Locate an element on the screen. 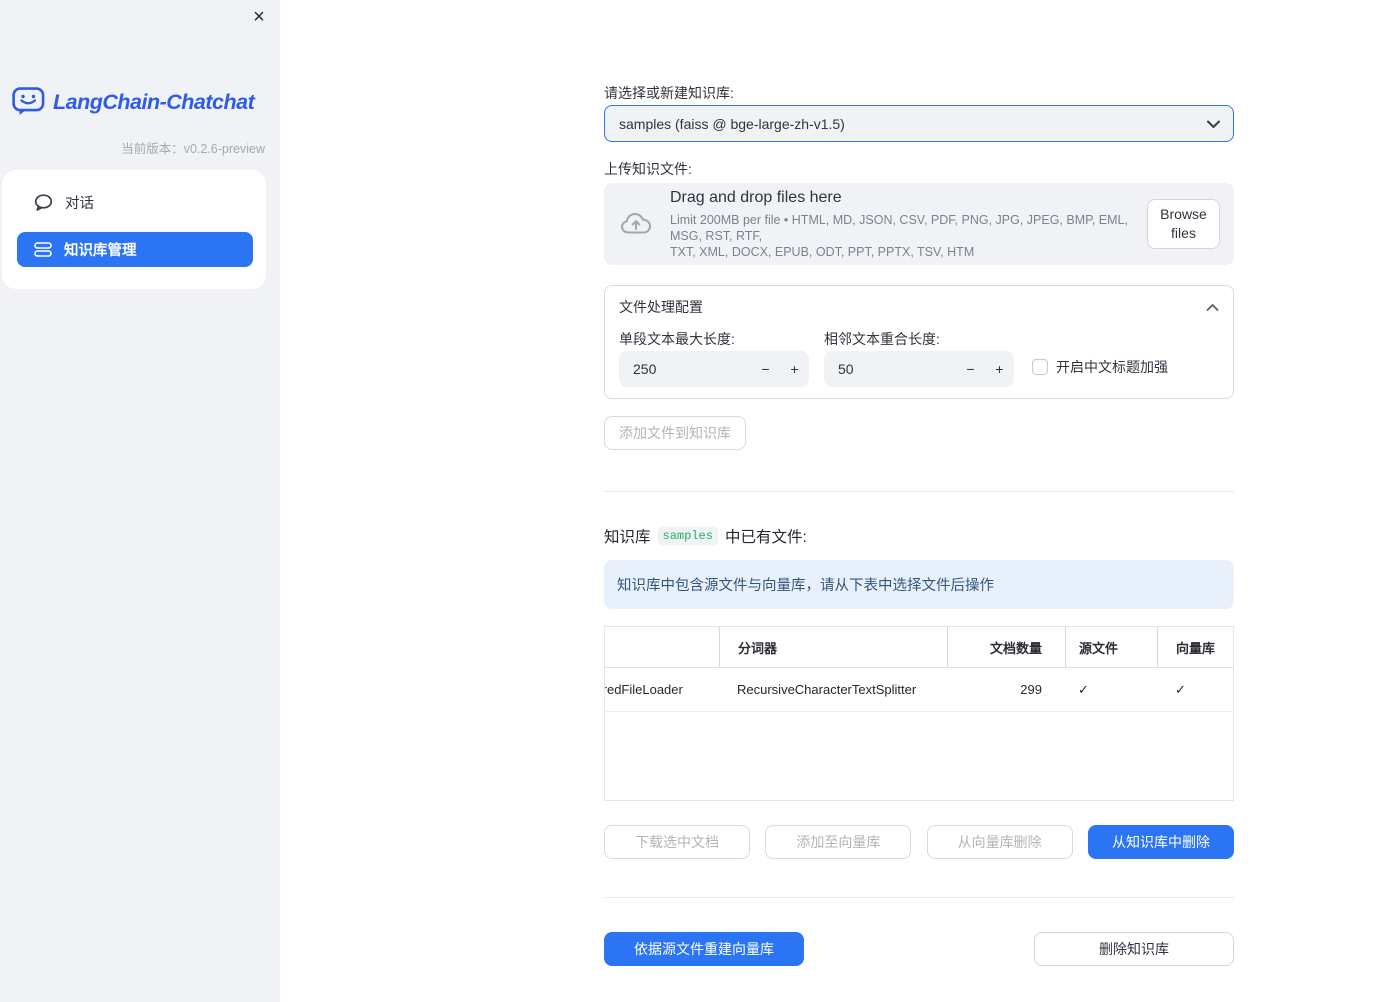 The height and width of the screenshot is (1002, 1380). cell-source-file-check: ✓ is located at coordinates (1111, 689).